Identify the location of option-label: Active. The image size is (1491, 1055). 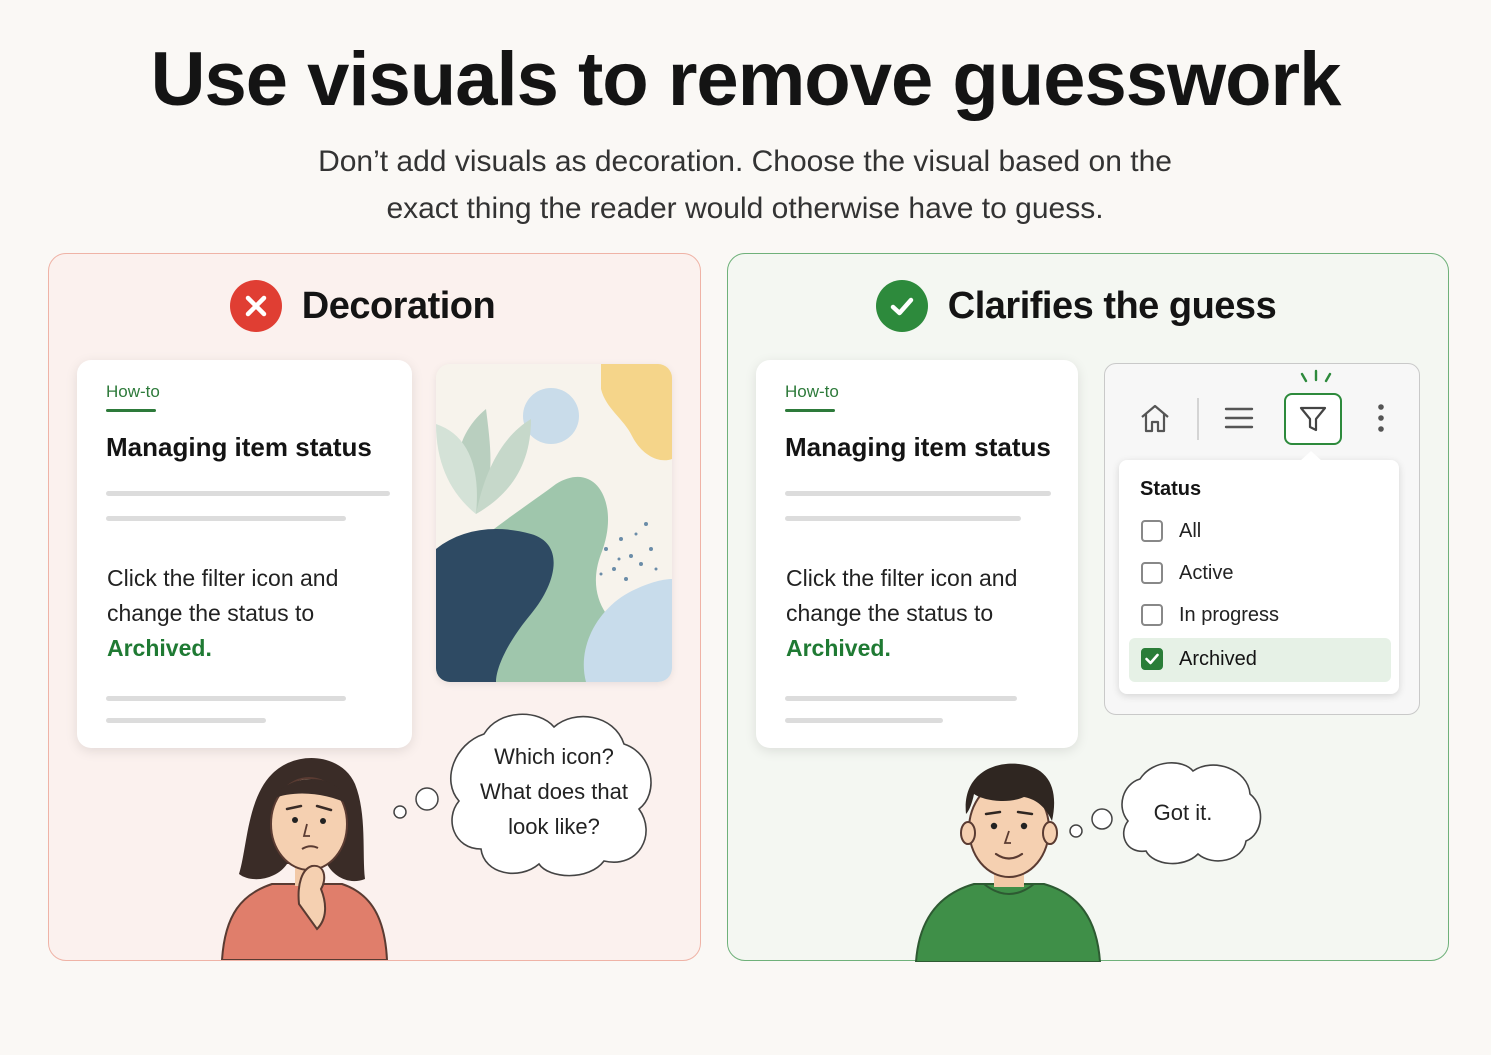
(1206, 573).